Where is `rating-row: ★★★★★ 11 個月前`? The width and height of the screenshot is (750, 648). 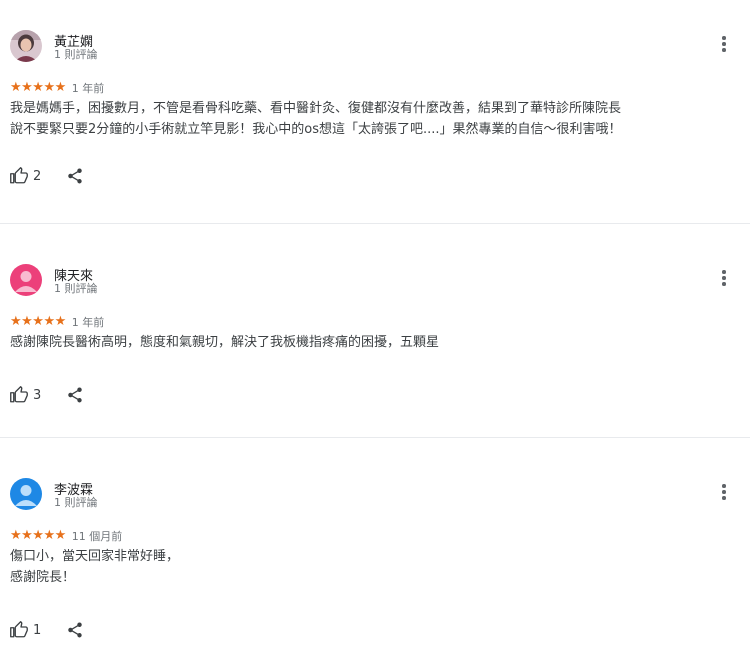 rating-row: ★★★★★ 11 個月前 is located at coordinates (66, 536).